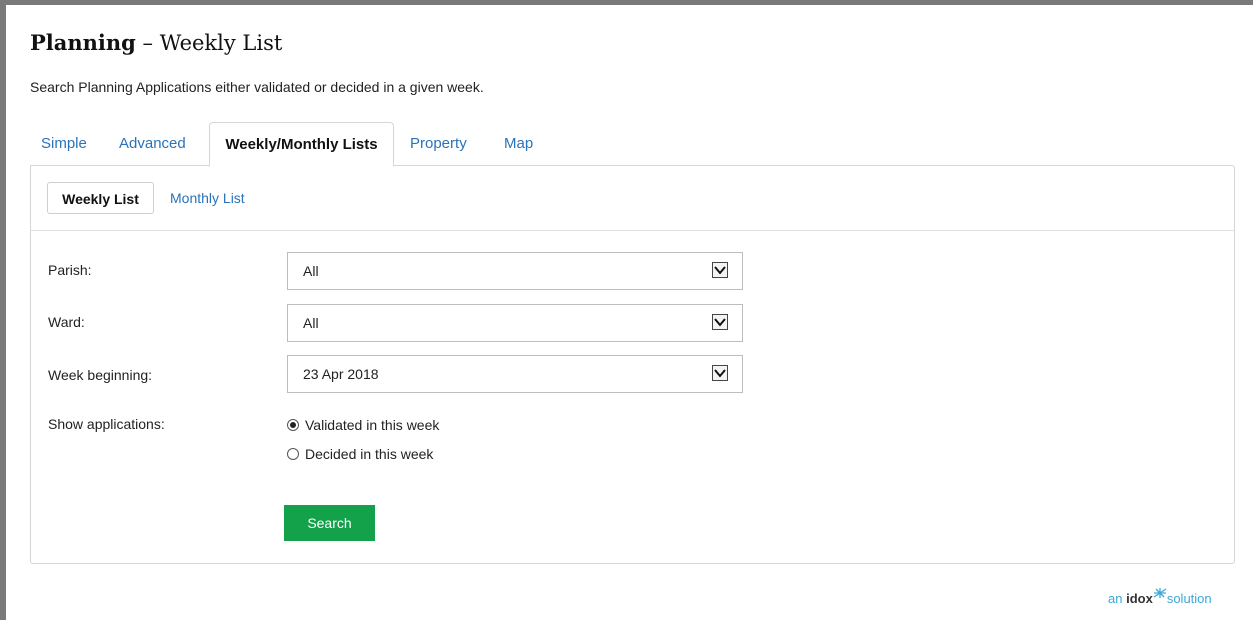 The height and width of the screenshot is (620, 1253). What do you see at coordinates (301, 144) in the screenshot?
I see `tab-weekly-monthly-lists: Weekly/Monthly Lists` at bounding box center [301, 144].